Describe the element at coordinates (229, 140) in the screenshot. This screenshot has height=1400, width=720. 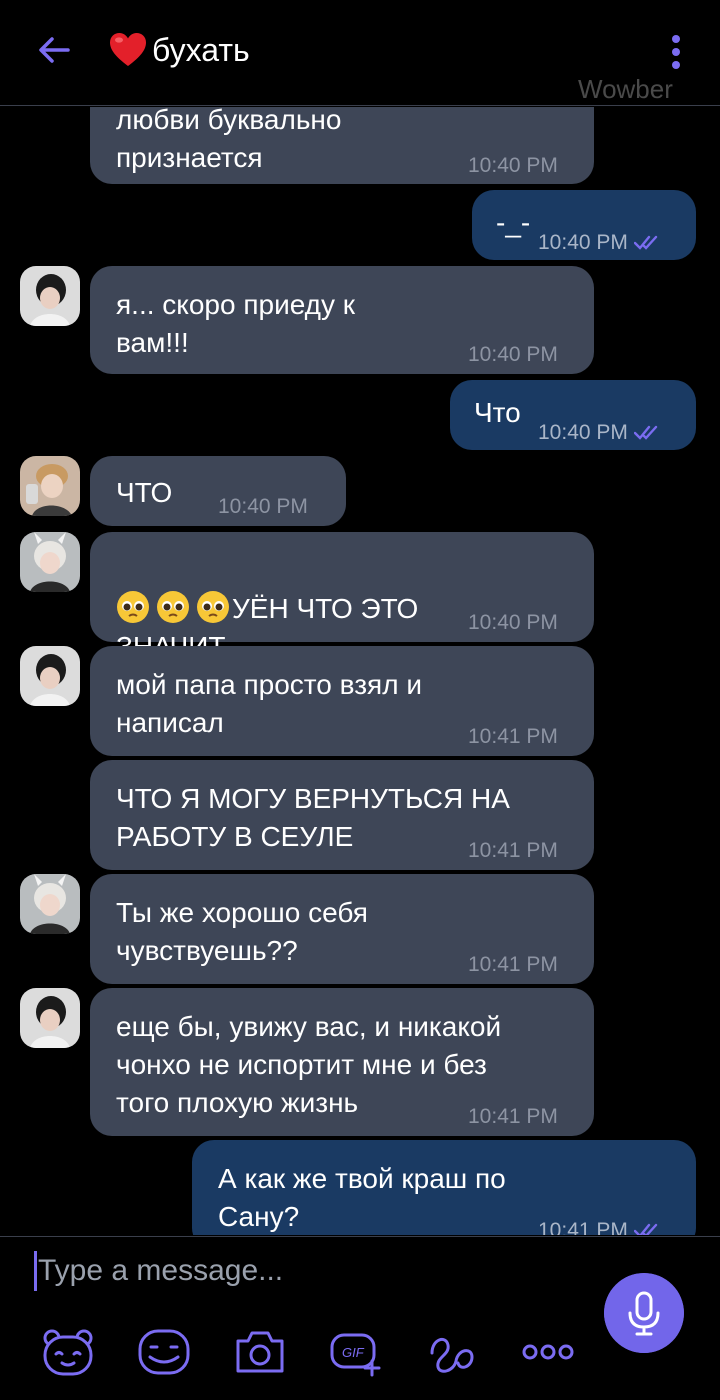
I see `message-text: любви буквально признается` at that location.